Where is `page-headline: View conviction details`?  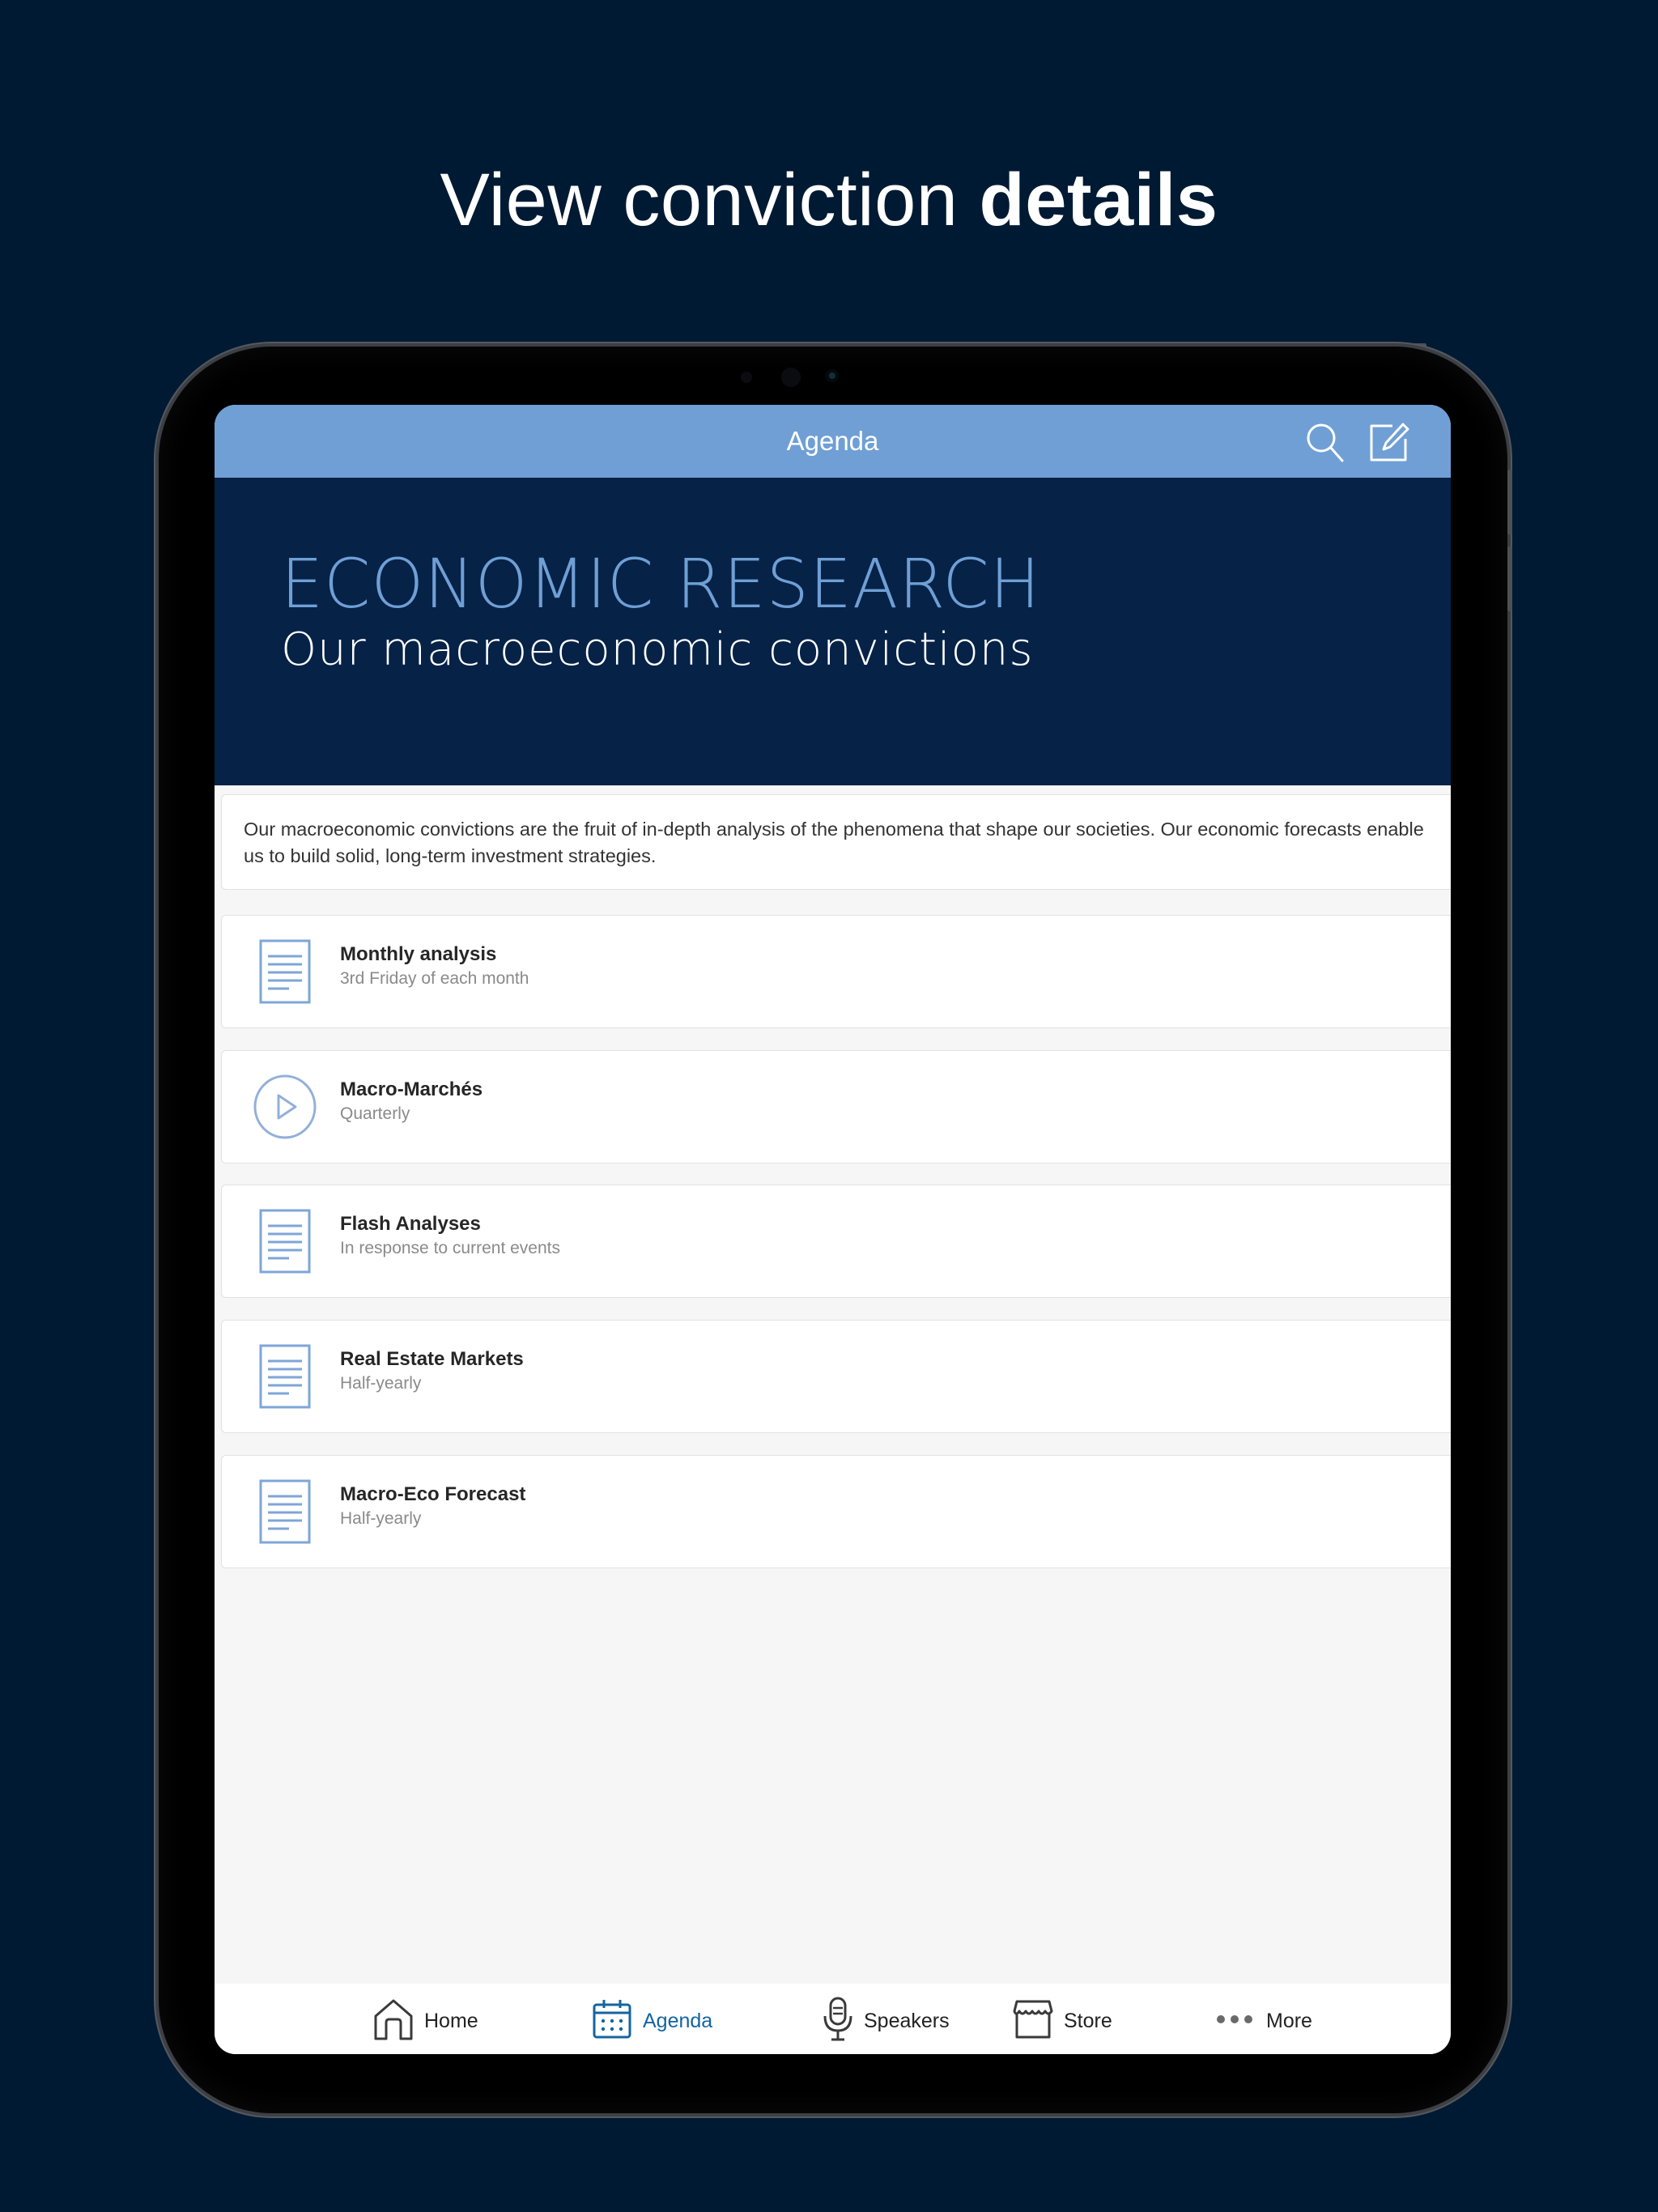 page-headline: View conviction details is located at coordinates (829, 201).